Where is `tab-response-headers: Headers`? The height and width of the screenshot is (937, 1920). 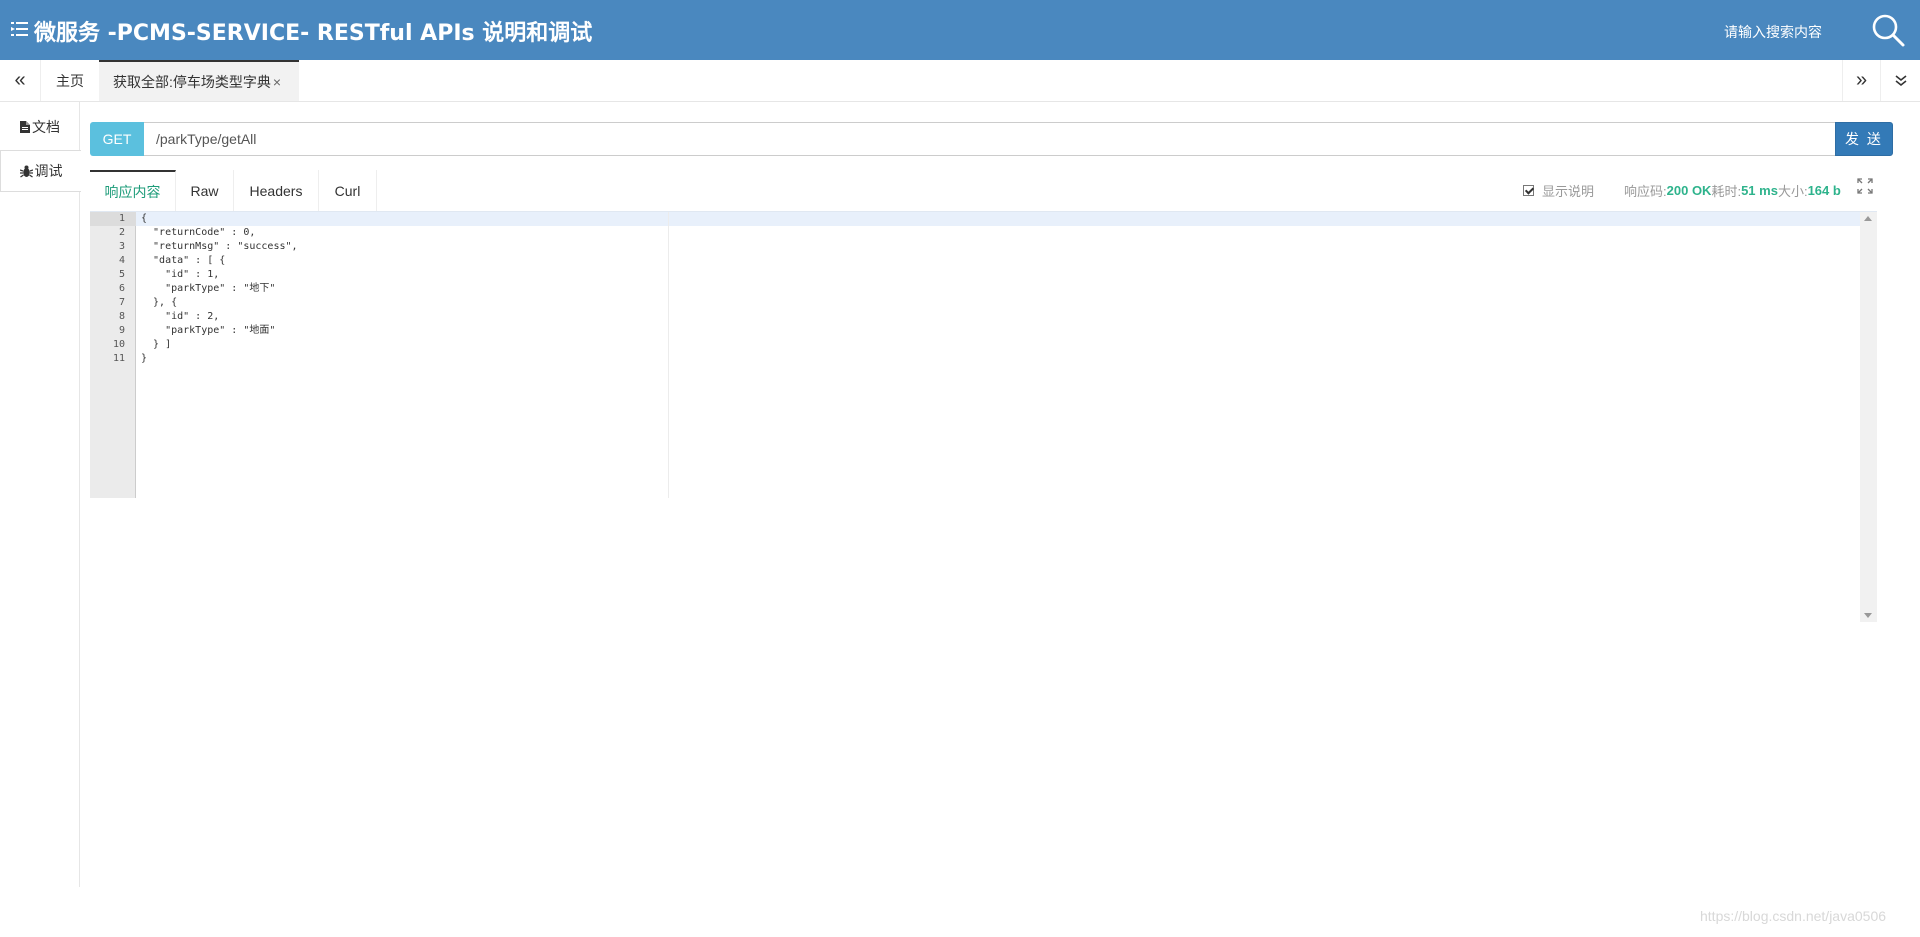
tab-response-headers: Headers is located at coordinates (276, 190).